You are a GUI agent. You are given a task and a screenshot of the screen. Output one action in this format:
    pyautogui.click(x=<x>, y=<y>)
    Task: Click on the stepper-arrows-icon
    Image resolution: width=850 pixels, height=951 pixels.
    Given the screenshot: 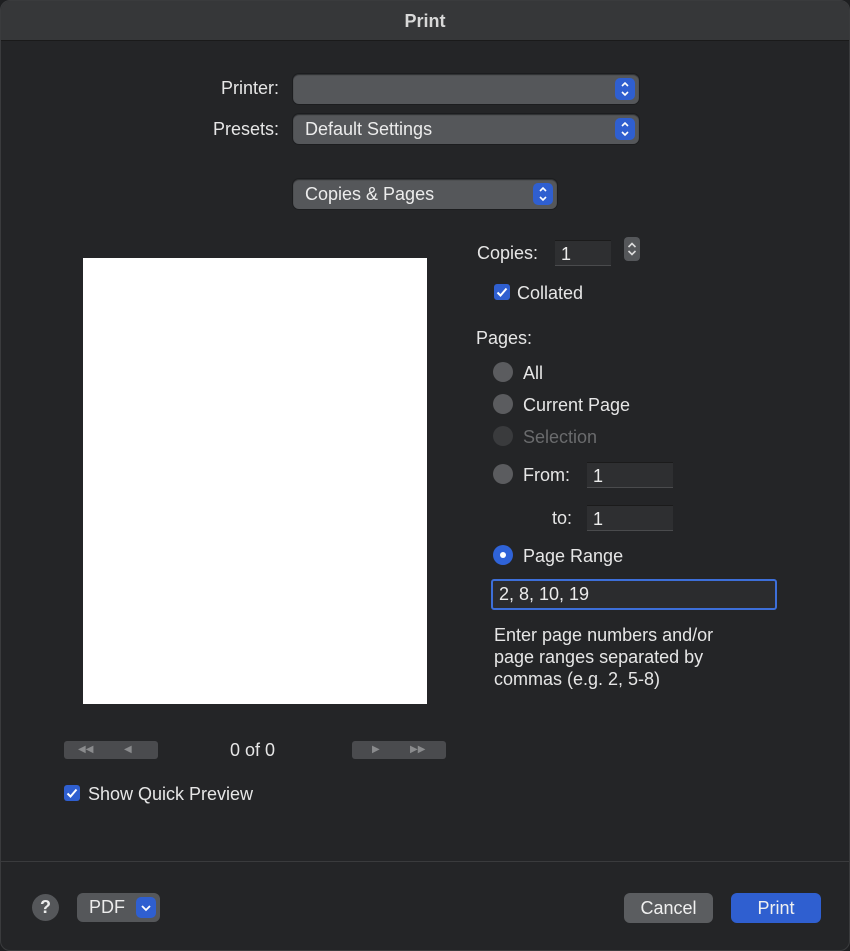 What is the action you would take?
    pyautogui.click(x=632, y=249)
    